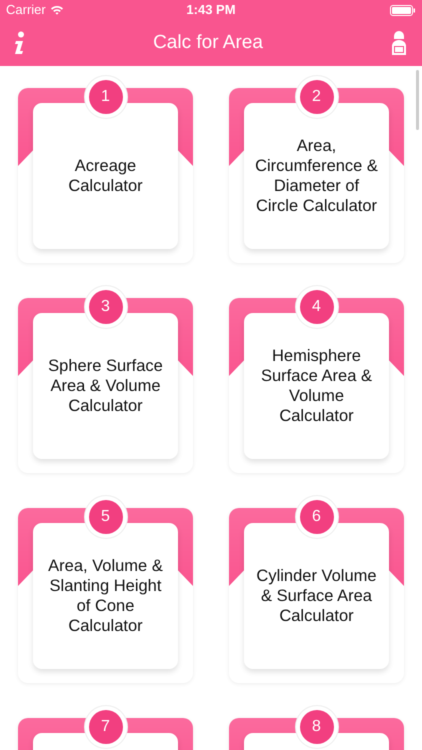 The image size is (422, 750). Describe the element at coordinates (317, 307) in the screenshot. I see `number-badge: 4` at that location.